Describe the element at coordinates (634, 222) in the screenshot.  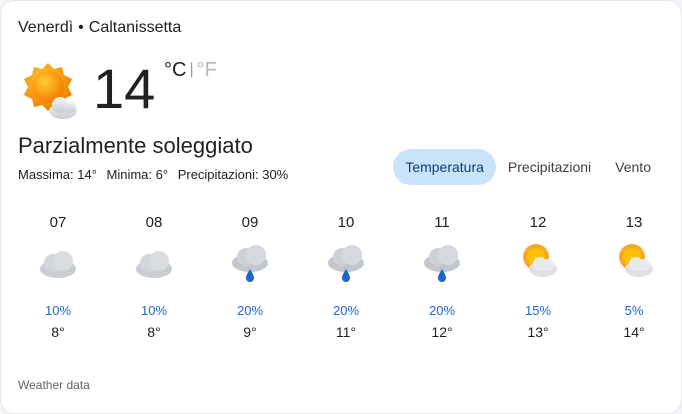
I see `hour-time: 13` at that location.